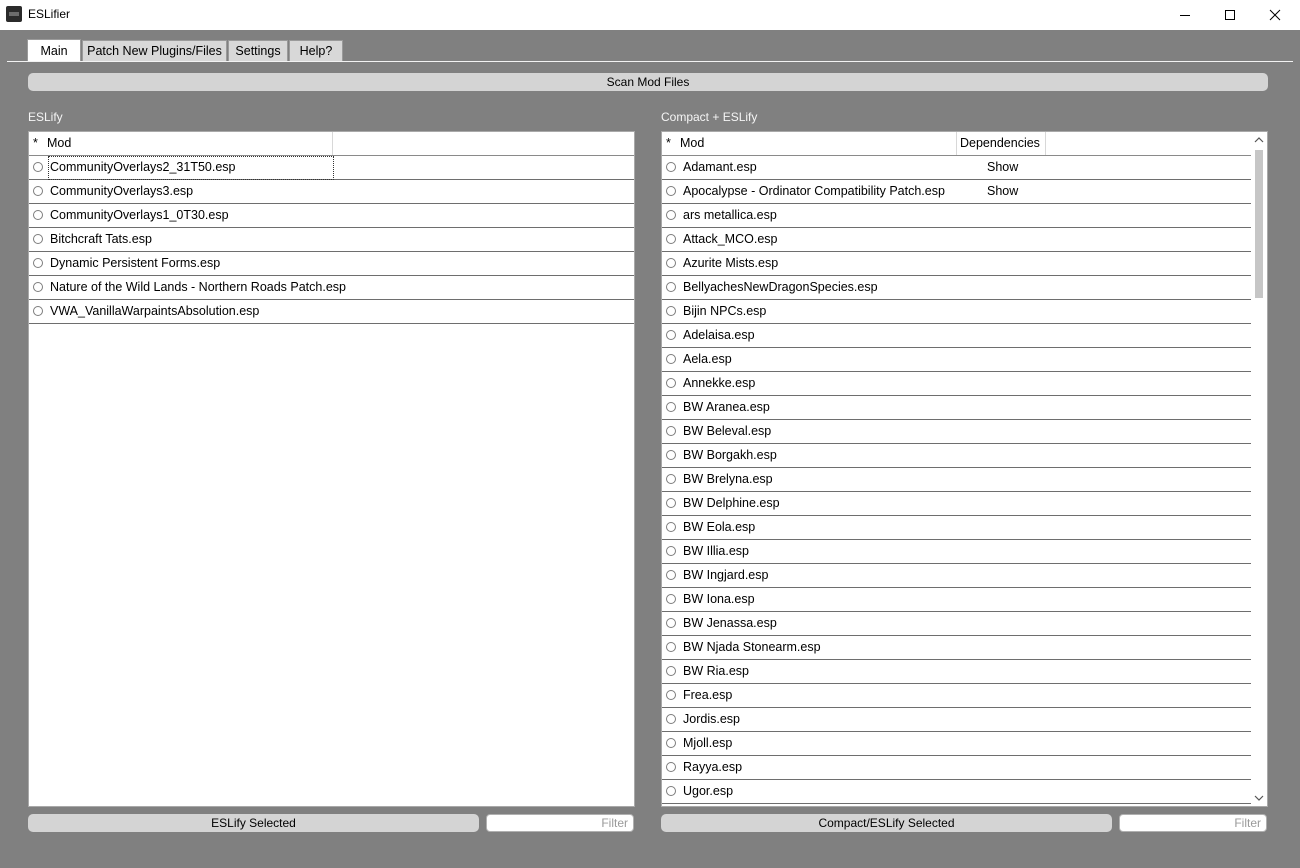 Image resolution: width=1300 pixels, height=868 pixels. What do you see at coordinates (258, 50) in the screenshot?
I see `tab-settings: Settings` at bounding box center [258, 50].